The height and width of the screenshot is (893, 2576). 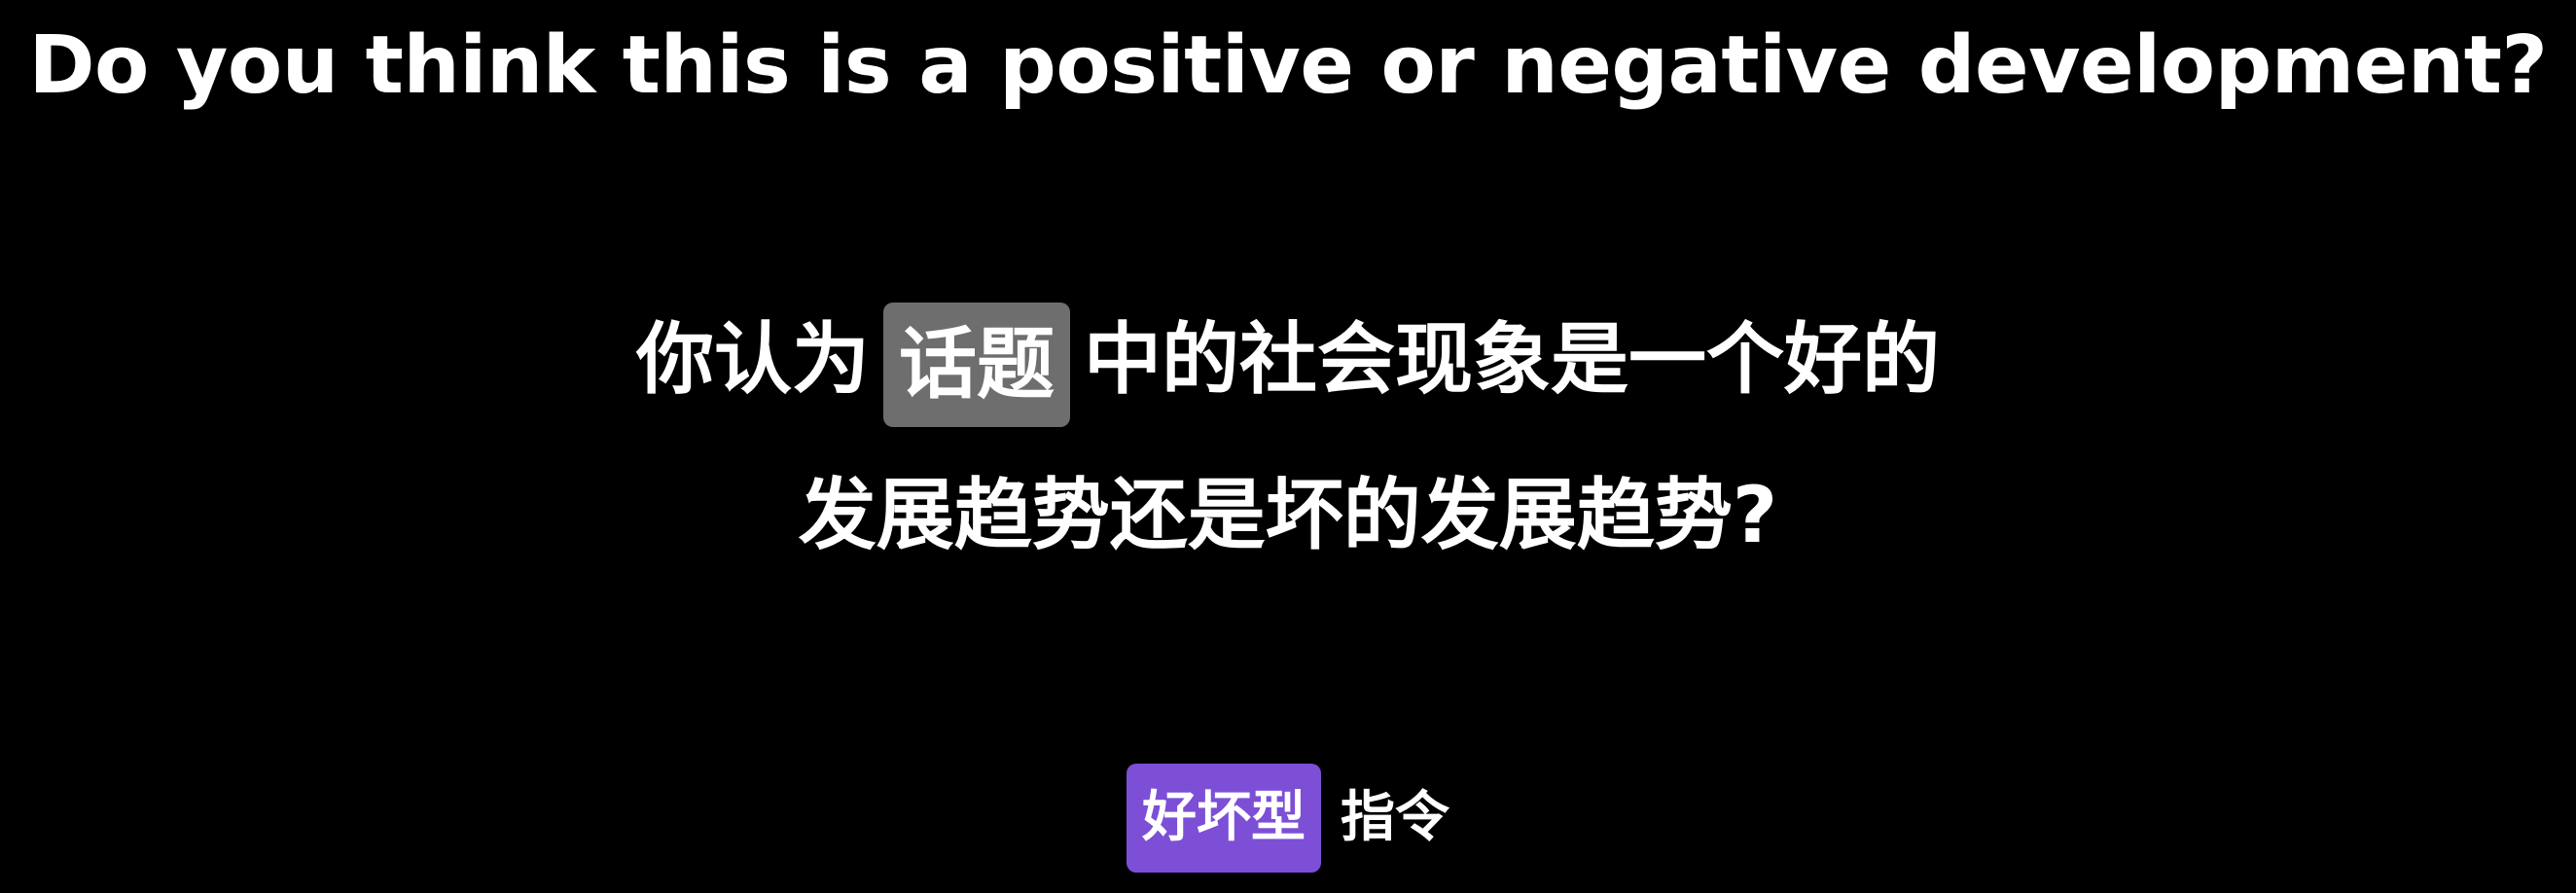 I want to click on question-suffix: 中的社会现象是一个好的, so click(x=1512, y=359).